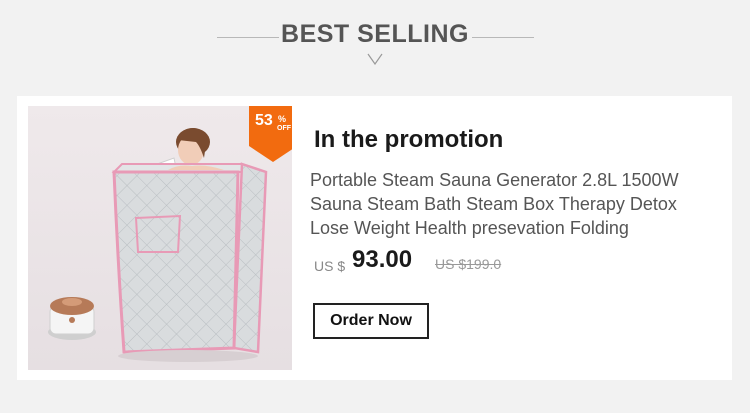 This screenshot has width=750, height=413. I want to click on currency-label: US $, so click(330, 266).